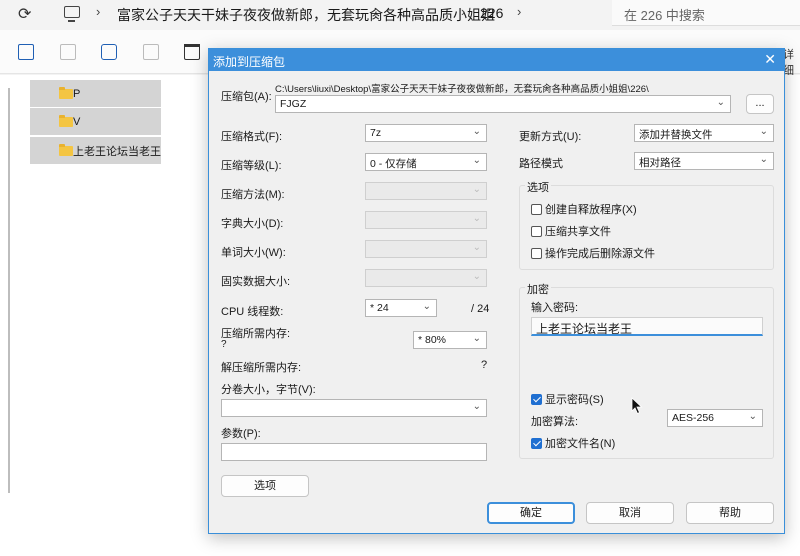 The image size is (800, 556). What do you see at coordinates (426, 133) in the screenshot?
I see `format-select: 7z ⌄` at bounding box center [426, 133].